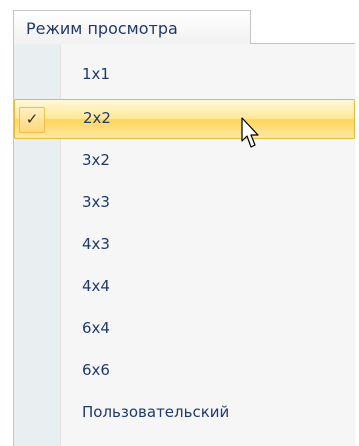 The image size is (359, 446). I want to click on menu-item-3x3: 3x3, so click(184, 203).